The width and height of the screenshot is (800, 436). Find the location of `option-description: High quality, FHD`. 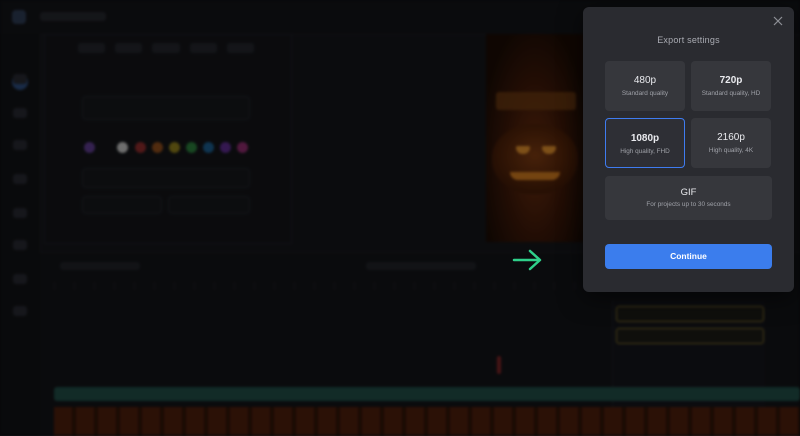

option-description: High quality, FHD is located at coordinates (645, 151).